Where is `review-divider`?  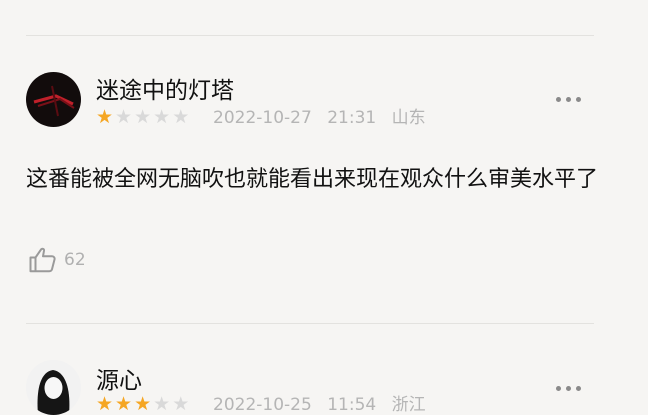
review-divider is located at coordinates (310, 323).